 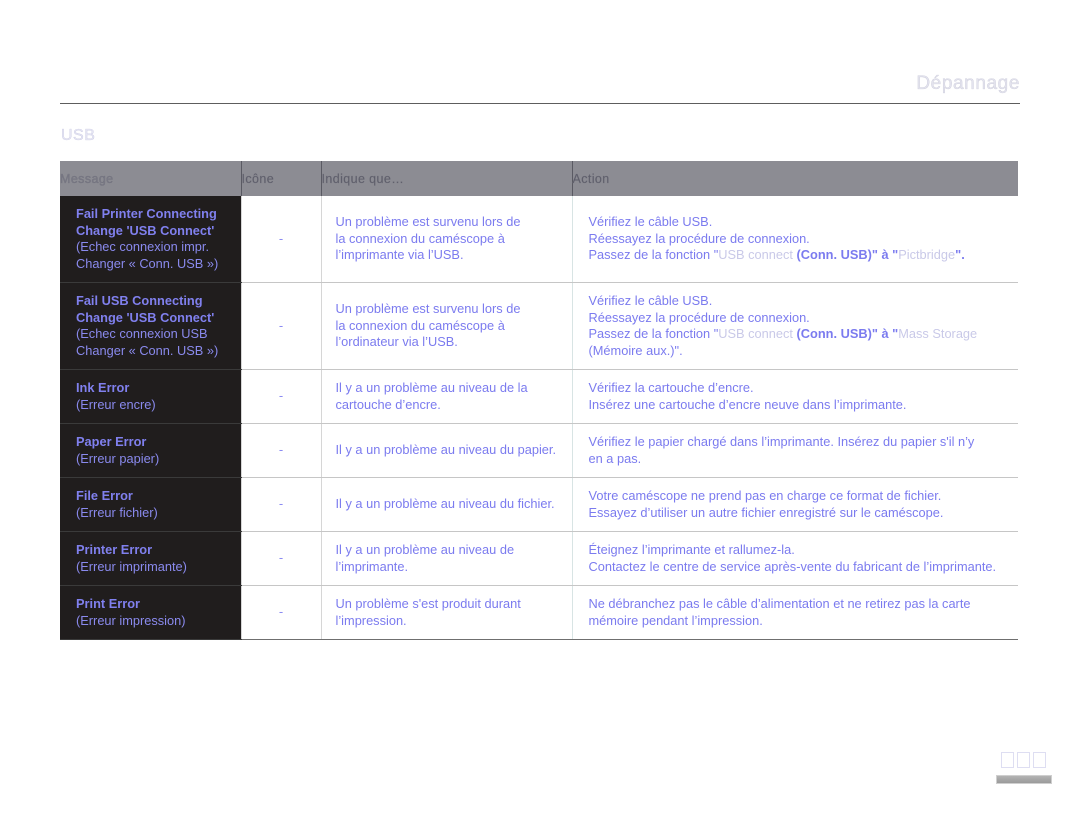 I want to click on message-translated-line: (Erreur impression), so click(x=131, y=620).